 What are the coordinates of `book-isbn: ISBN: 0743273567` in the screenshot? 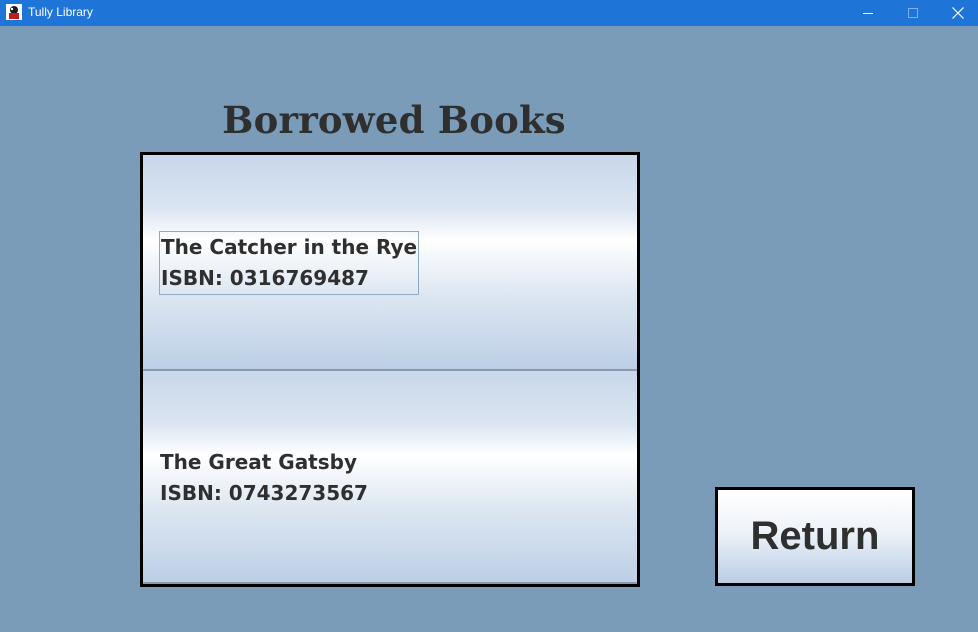 It's located at (264, 493).